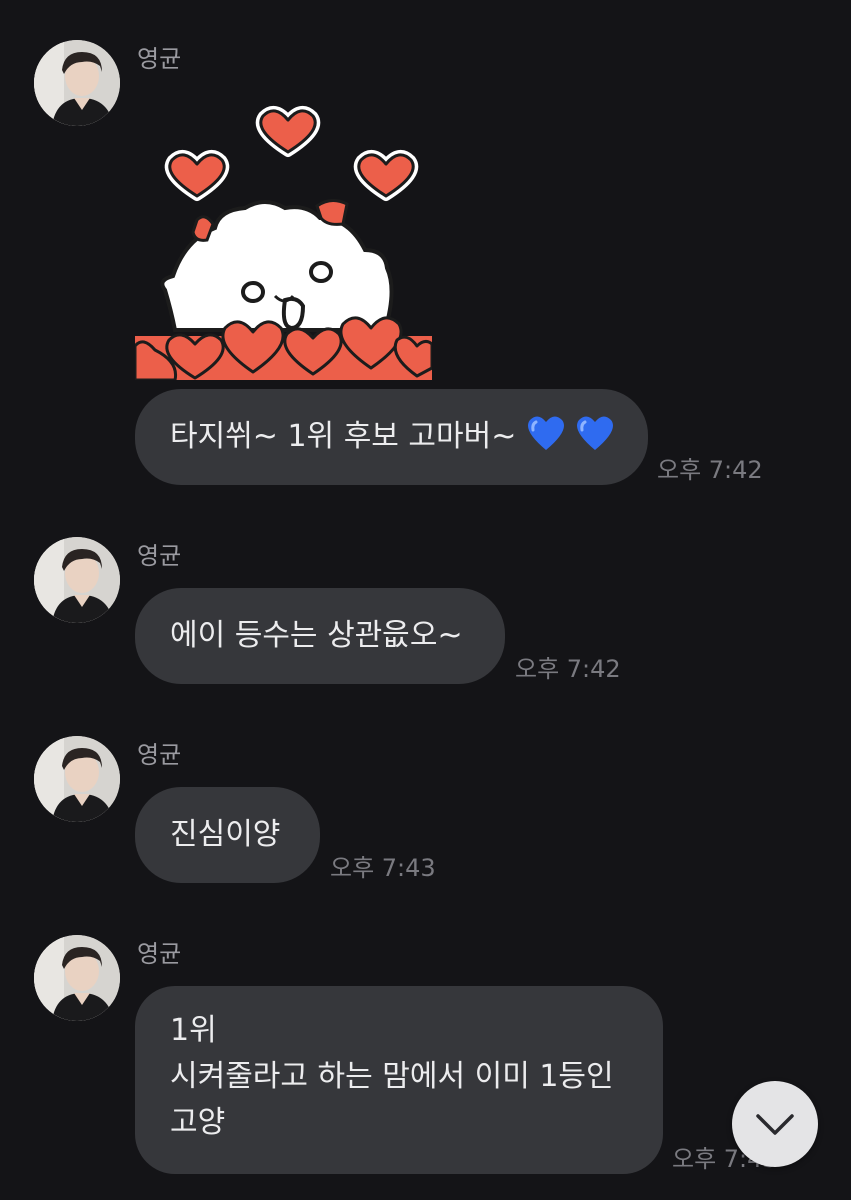 Image resolution: width=851 pixels, height=1200 pixels. What do you see at coordinates (193, 1030) in the screenshot?
I see `message-text-line: 1위` at bounding box center [193, 1030].